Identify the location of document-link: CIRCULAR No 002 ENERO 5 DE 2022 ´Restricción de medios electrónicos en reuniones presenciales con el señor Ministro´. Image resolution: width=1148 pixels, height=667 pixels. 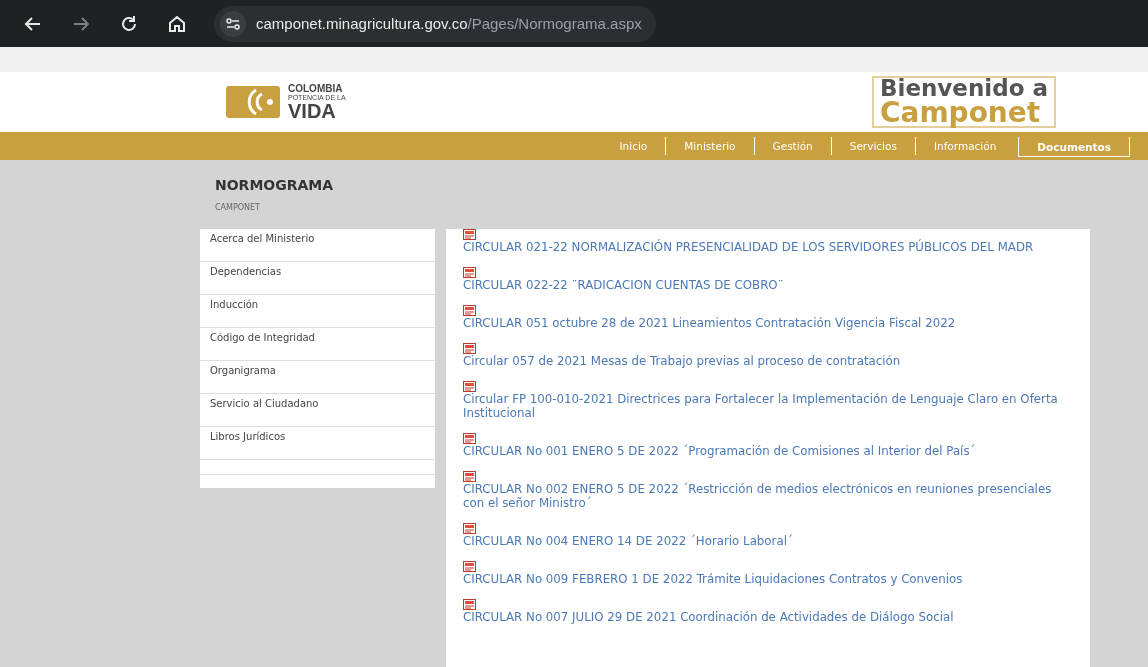
(768, 496).